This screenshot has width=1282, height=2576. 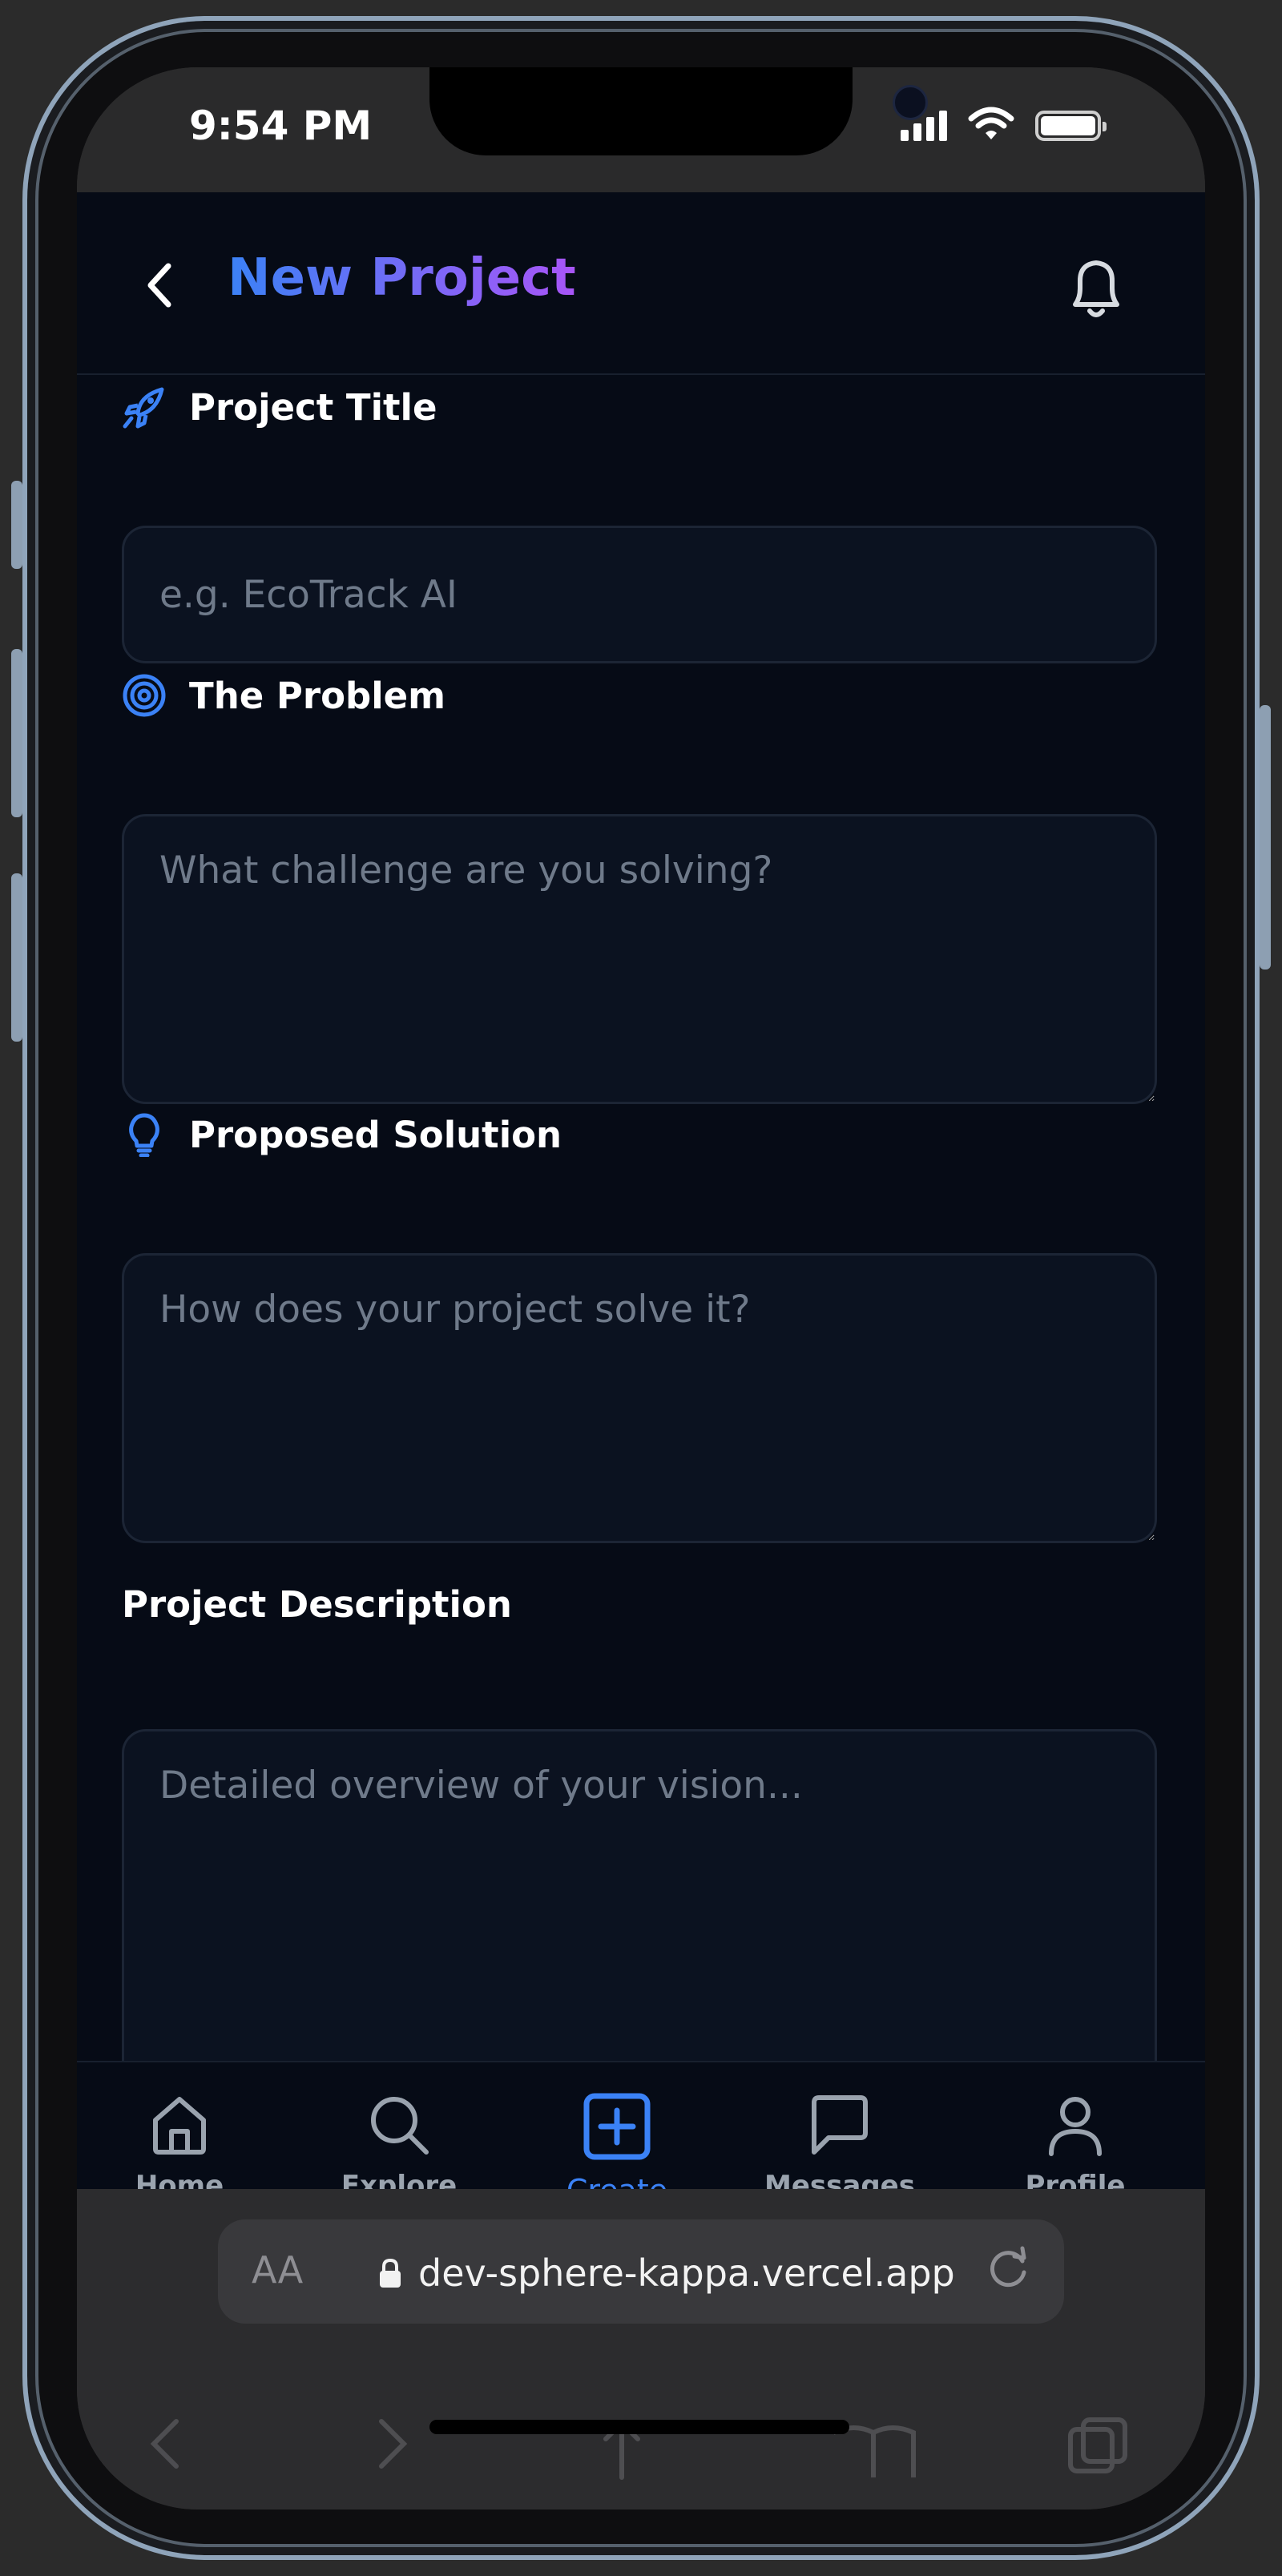 What do you see at coordinates (639, 594) in the screenshot?
I see `project-title-input` at bounding box center [639, 594].